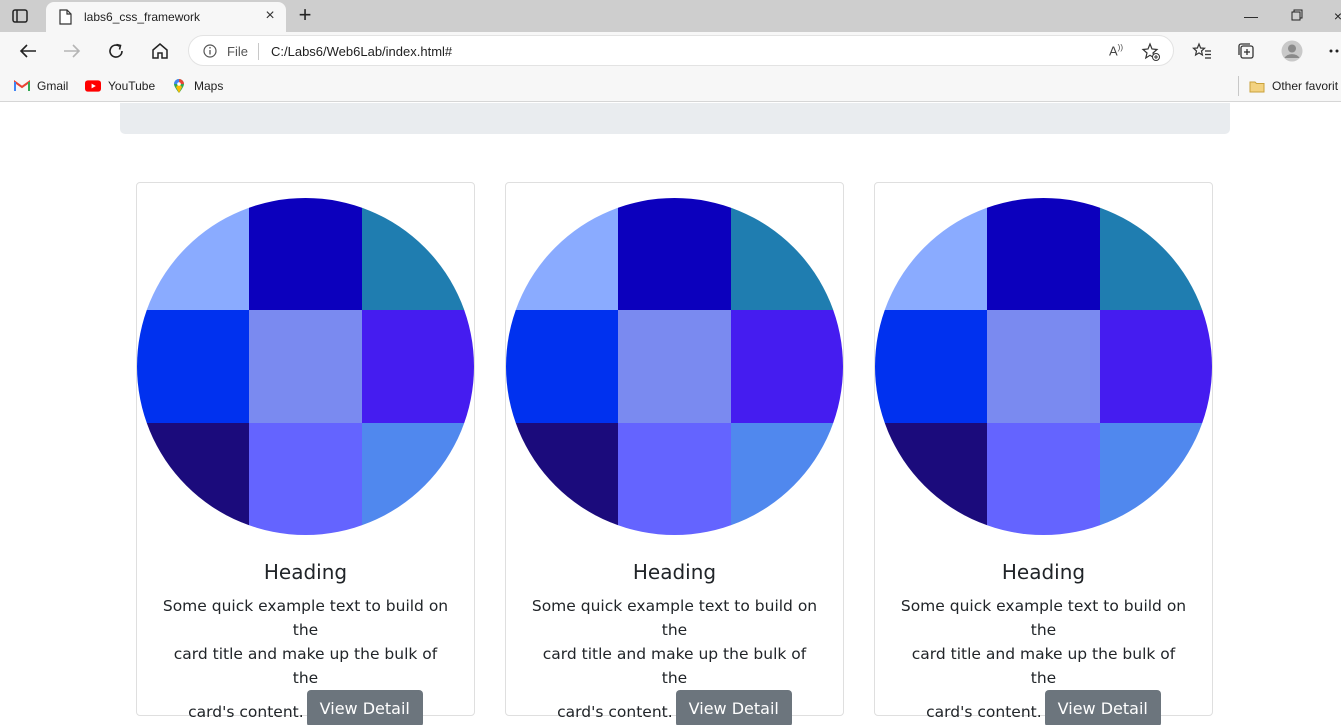  Describe the element at coordinates (681, 50) in the screenshot. I see `address-bar: File C:/Labs6/Web6Lab/index.html# A))` at that location.